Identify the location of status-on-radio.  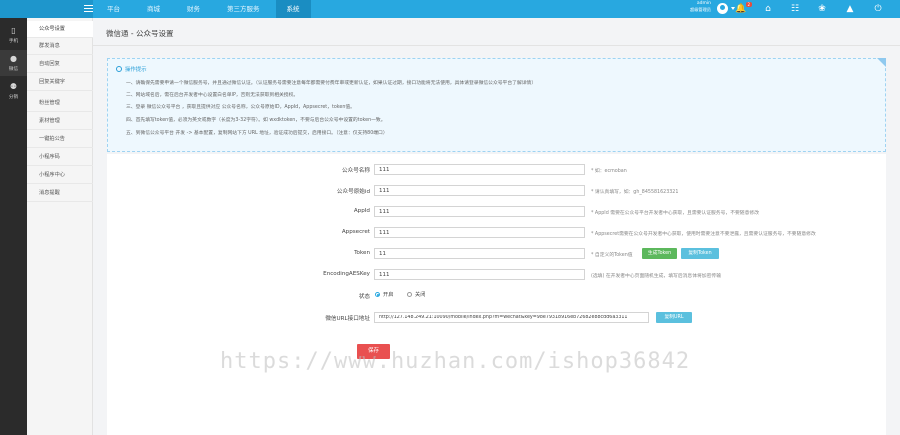
(377, 294).